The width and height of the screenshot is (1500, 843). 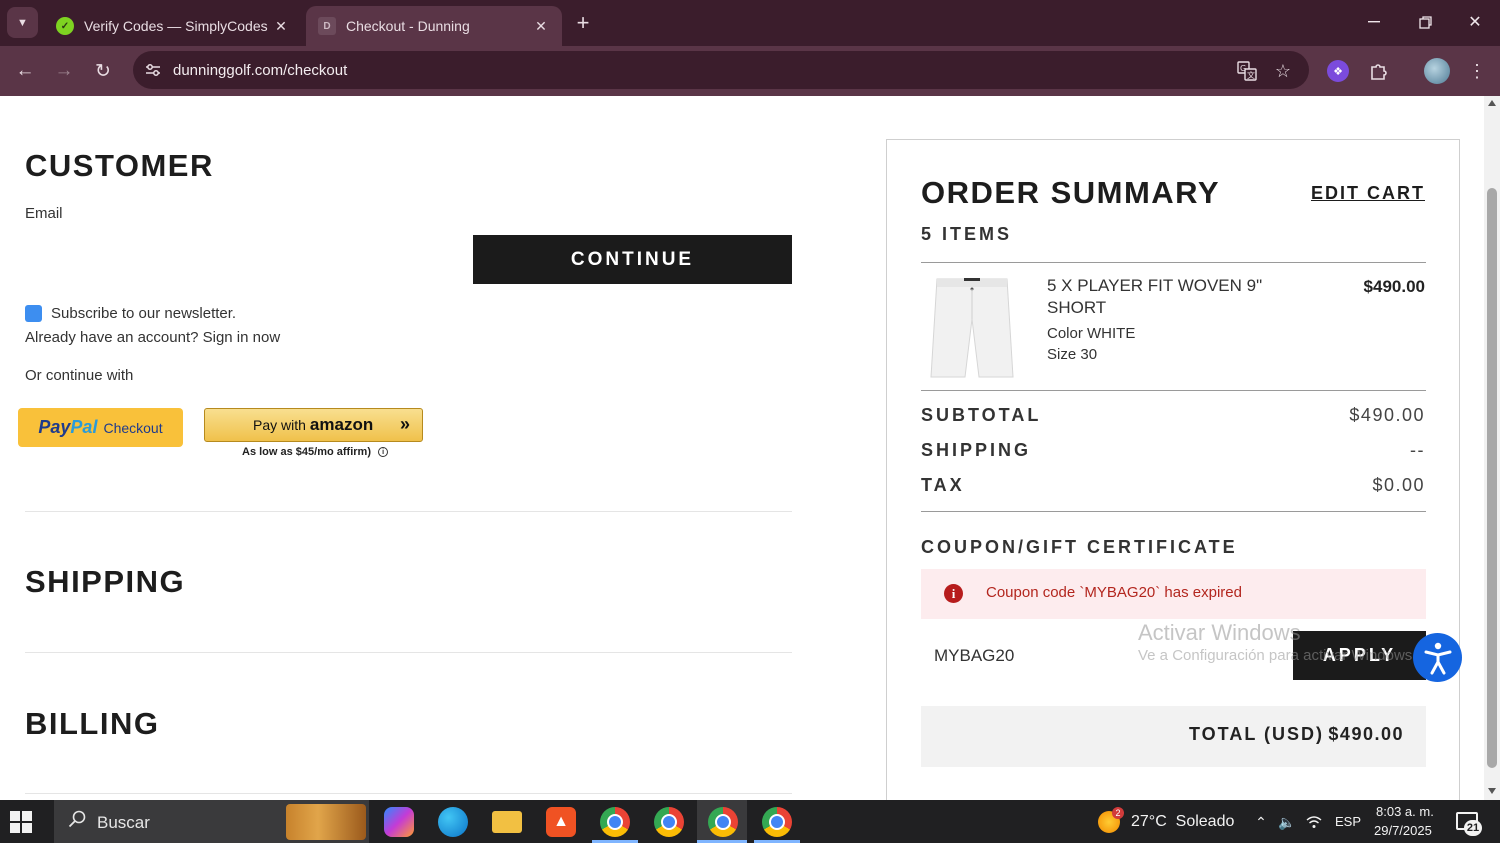 What do you see at coordinates (1219, 632) in the screenshot?
I see `windows-activation-watermark: Activar Windows` at bounding box center [1219, 632].